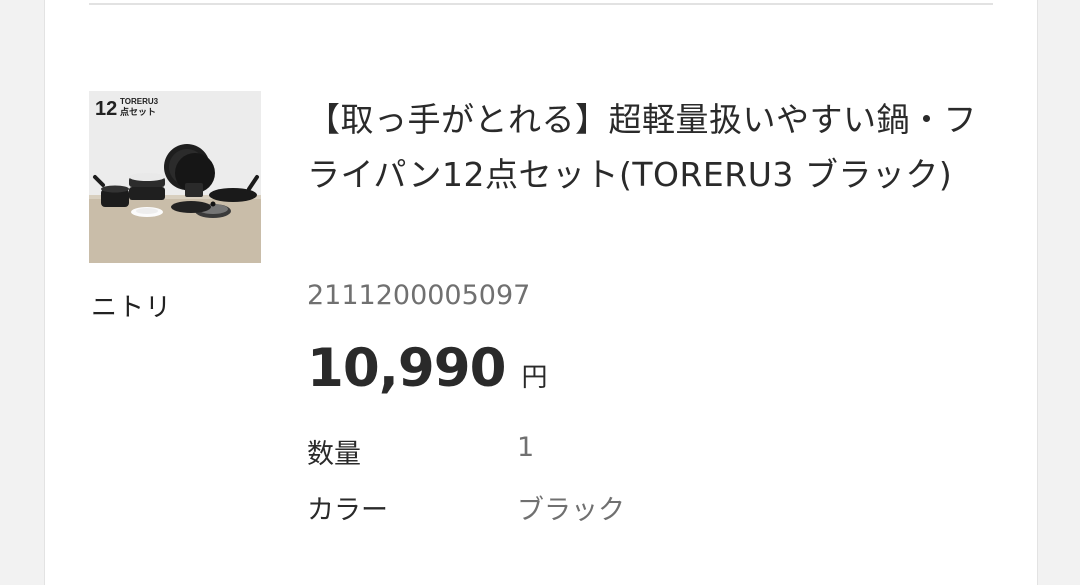 Image resolution: width=1080 pixels, height=585 pixels. What do you see at coordinates (534, 378) in the screenshot?
I see `price-unit: 円` at bounding box center [534, 378].